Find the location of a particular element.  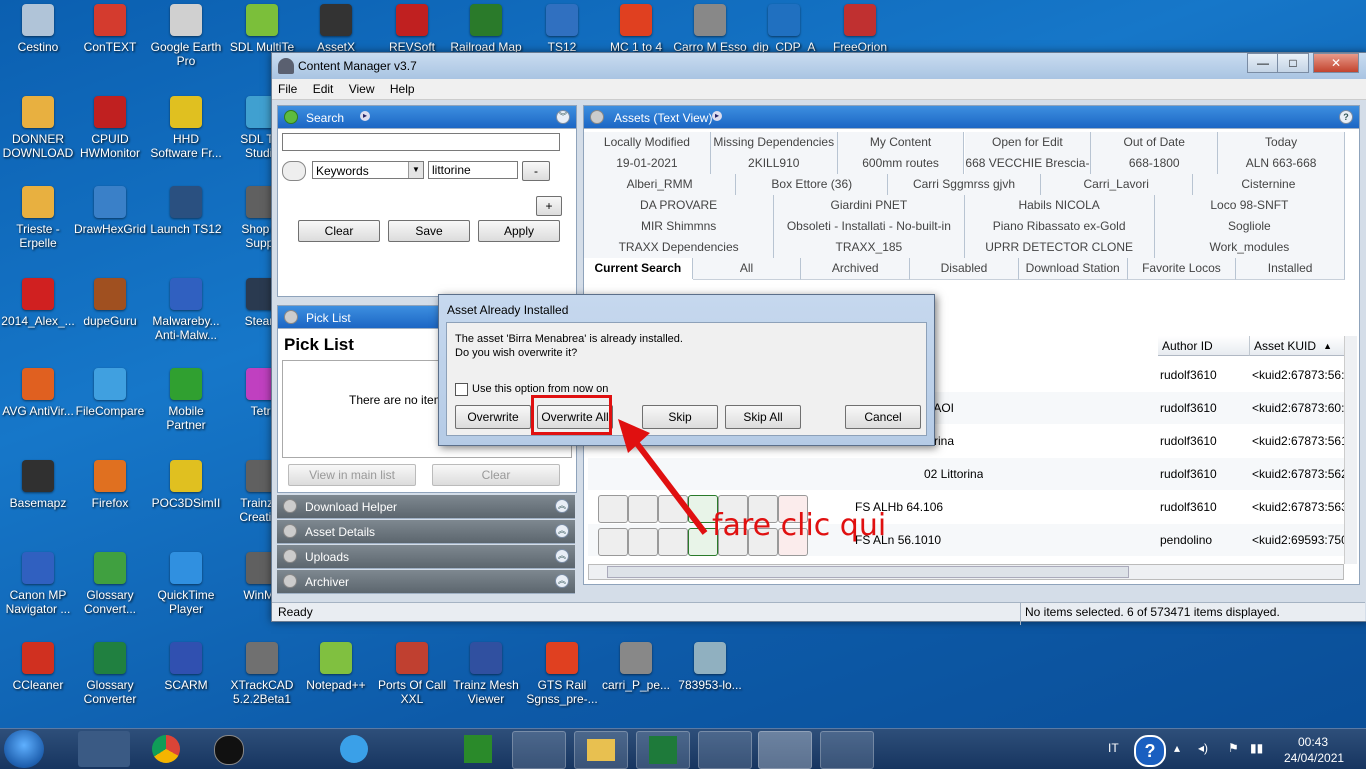

menu-help: Help is located at coordinates (402, 89).